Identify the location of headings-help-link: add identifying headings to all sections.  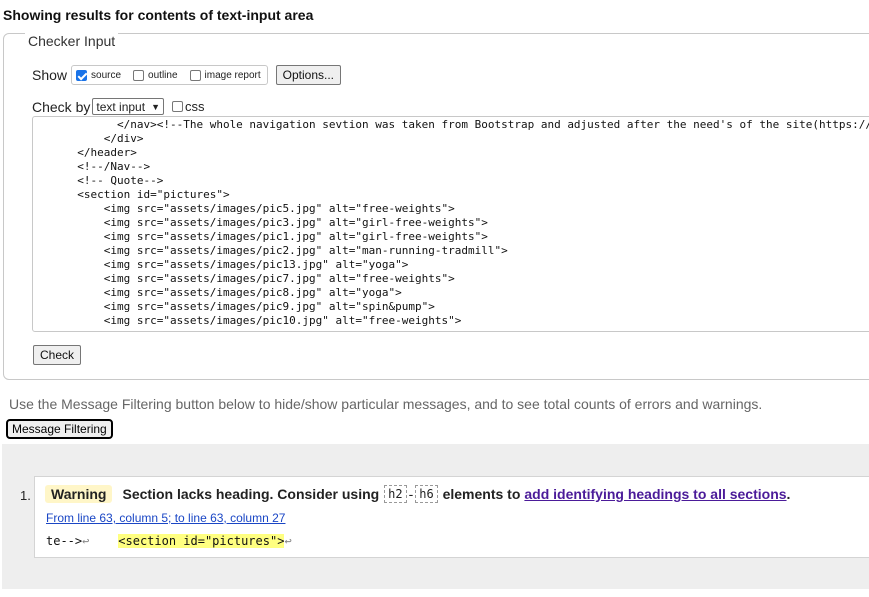
(655, 494).